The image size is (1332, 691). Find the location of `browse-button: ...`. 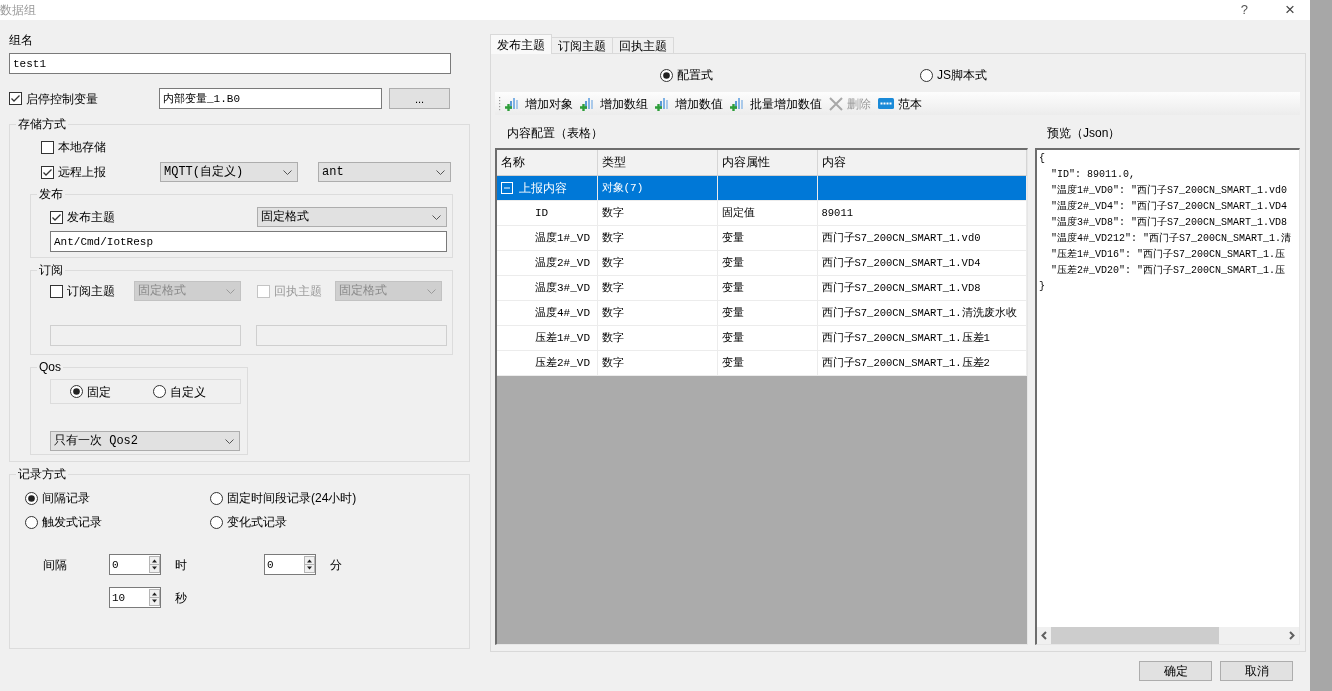

browse-button: ... is located at coordinates (419, 98).